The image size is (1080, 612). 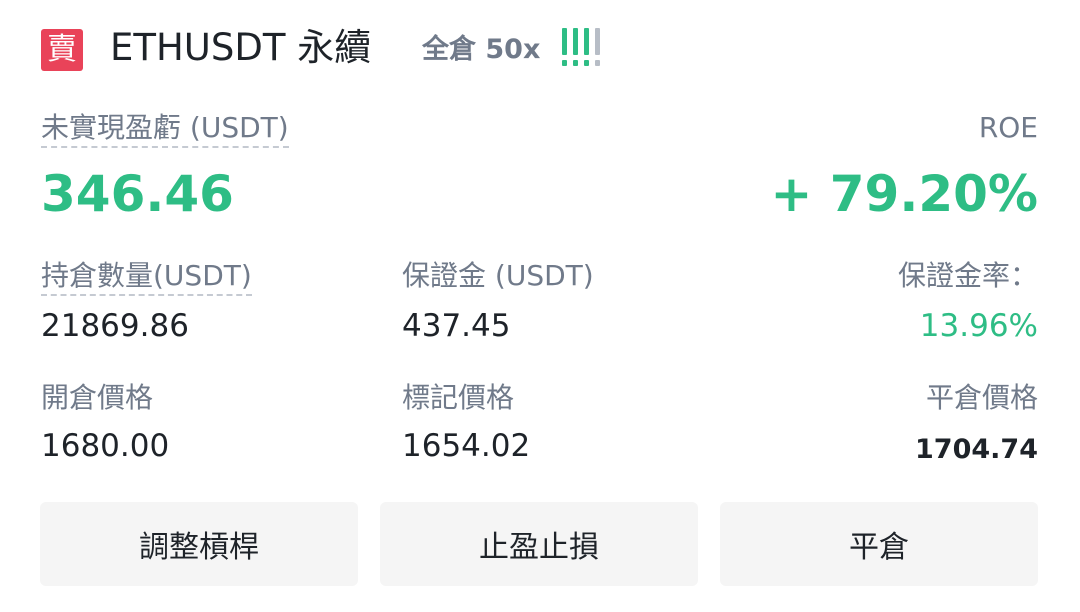 What do you see at coordinates (904, 194) in the screenshot?
I see `roe-value: + 79.20%` at bounding box center [904, 194].